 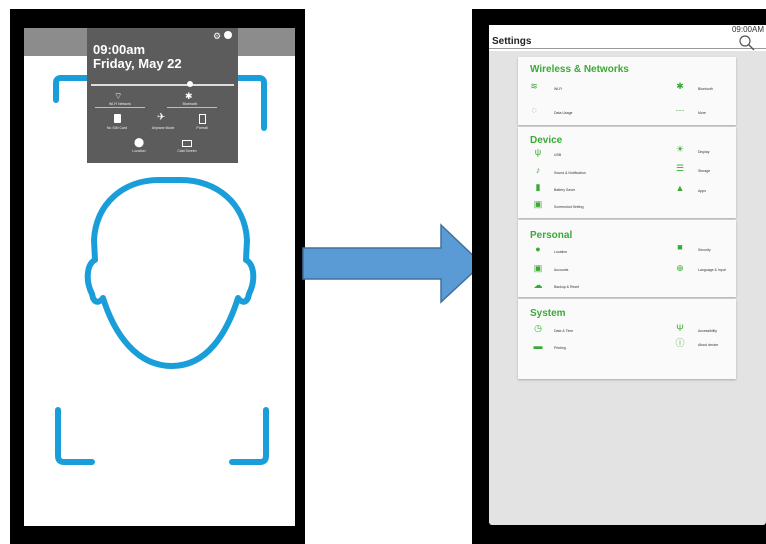 What do you see at coordinates (551, 235) in the screenshot?
I see `section-title-personal: Personal` at bounding box center [551, 235].